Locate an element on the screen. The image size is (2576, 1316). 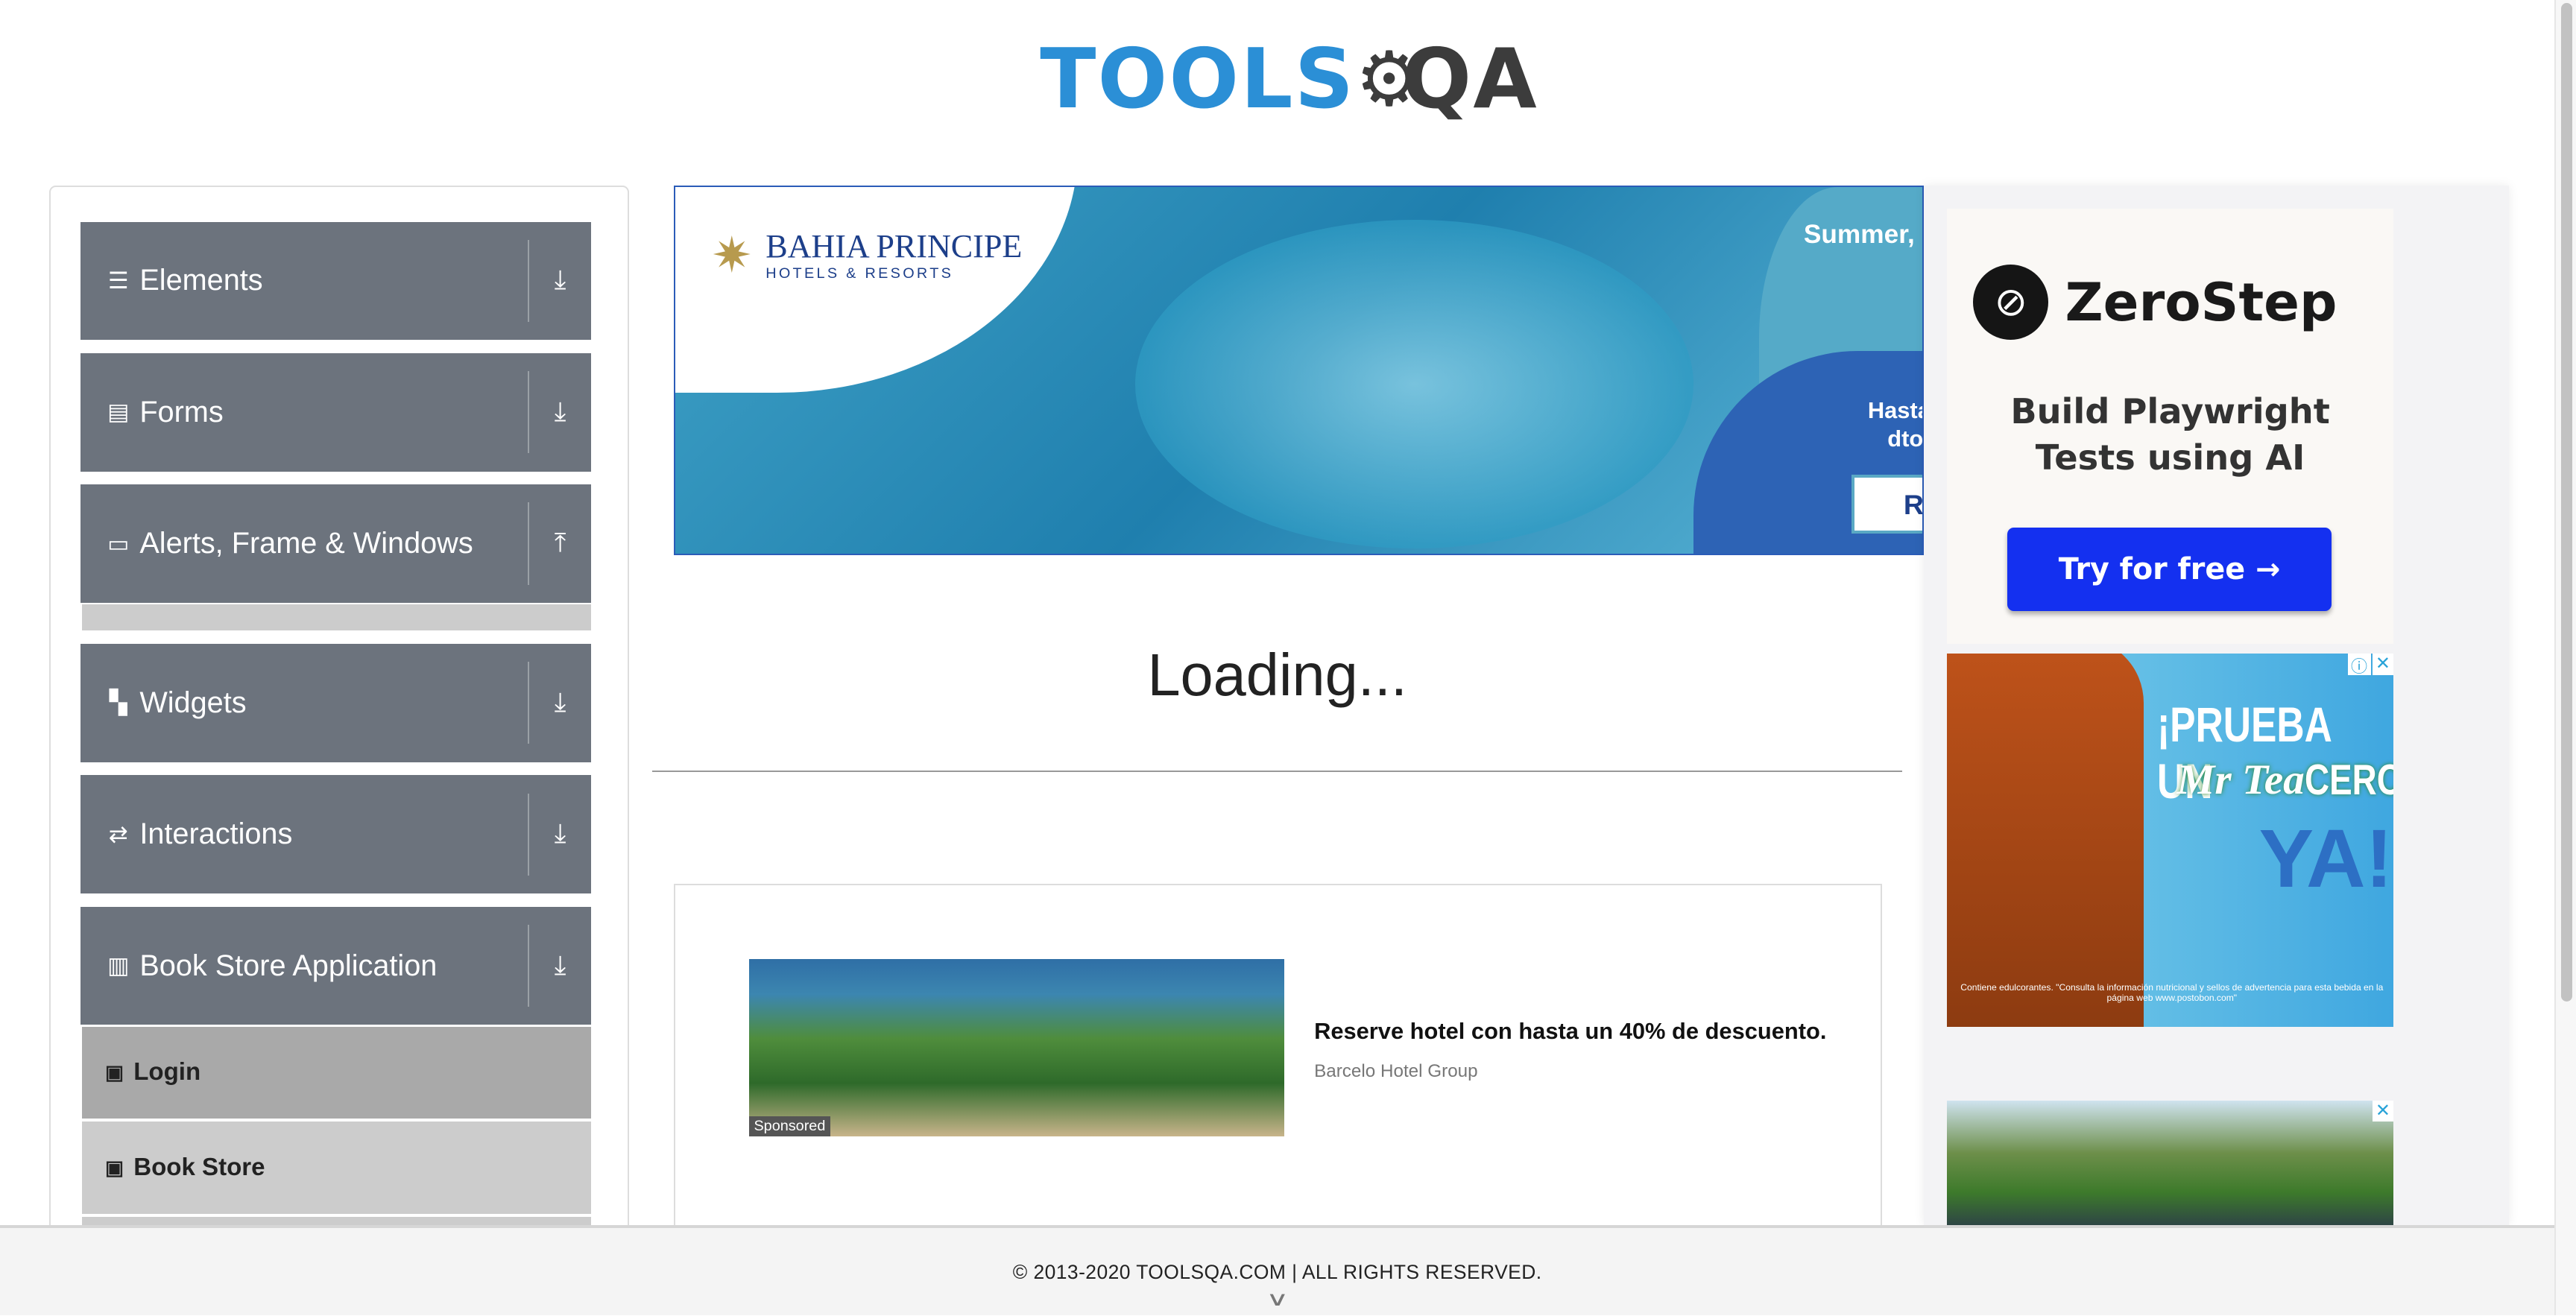
sun-logo-icon: ✷ is located at coordinates (732, 255).